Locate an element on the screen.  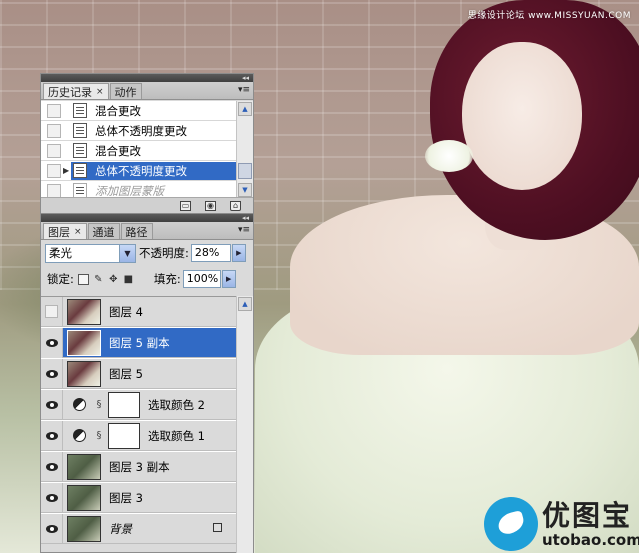
tab-history: 历史记录 × is located at coordinates (76, 91).